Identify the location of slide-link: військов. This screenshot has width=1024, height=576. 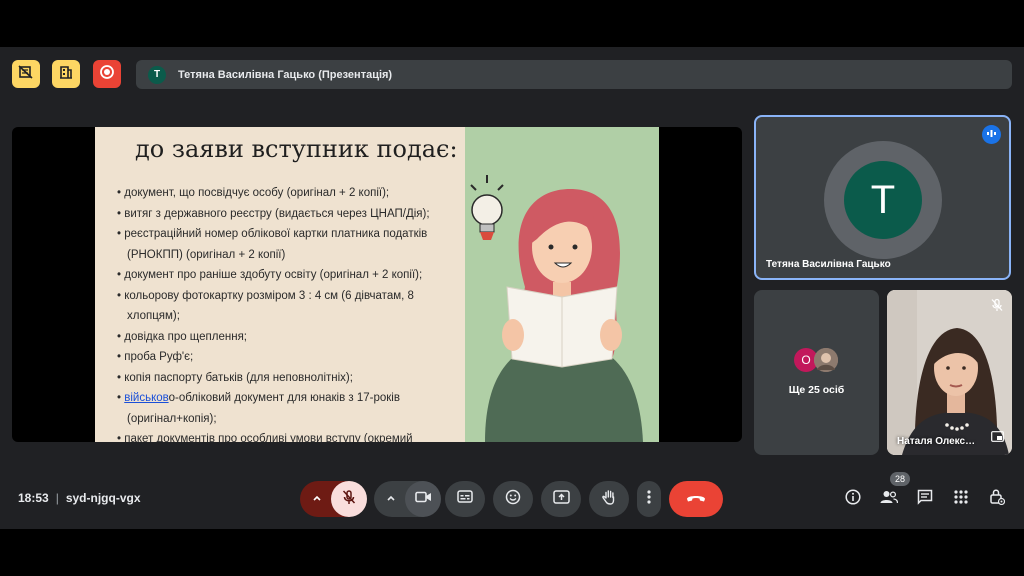
(146, 398).